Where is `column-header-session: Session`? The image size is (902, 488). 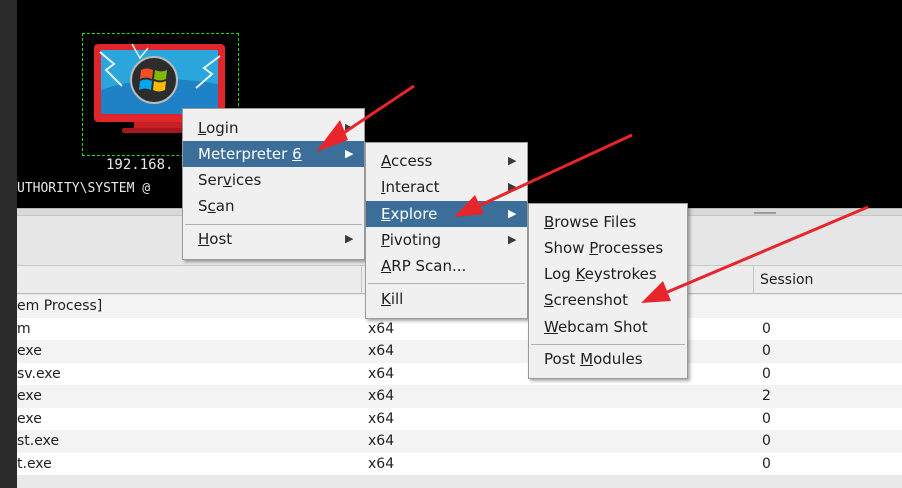
column-header-session: Session is located at coordinates (828, 280).